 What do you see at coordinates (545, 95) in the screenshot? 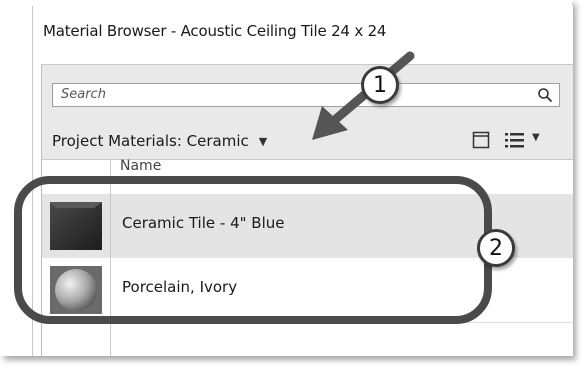
I see `search-icon` at bounding box center [545, 95].